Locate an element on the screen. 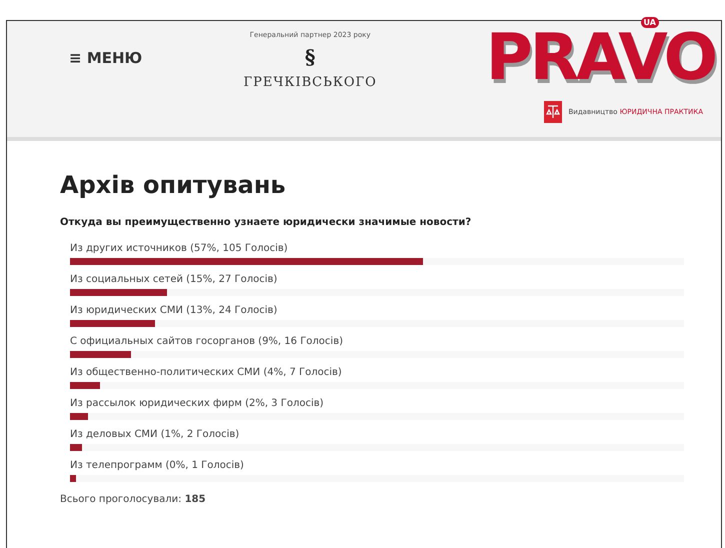 This screenshot has width=725, height=548. logo-badge: UA is located at coordinates (649, 22).